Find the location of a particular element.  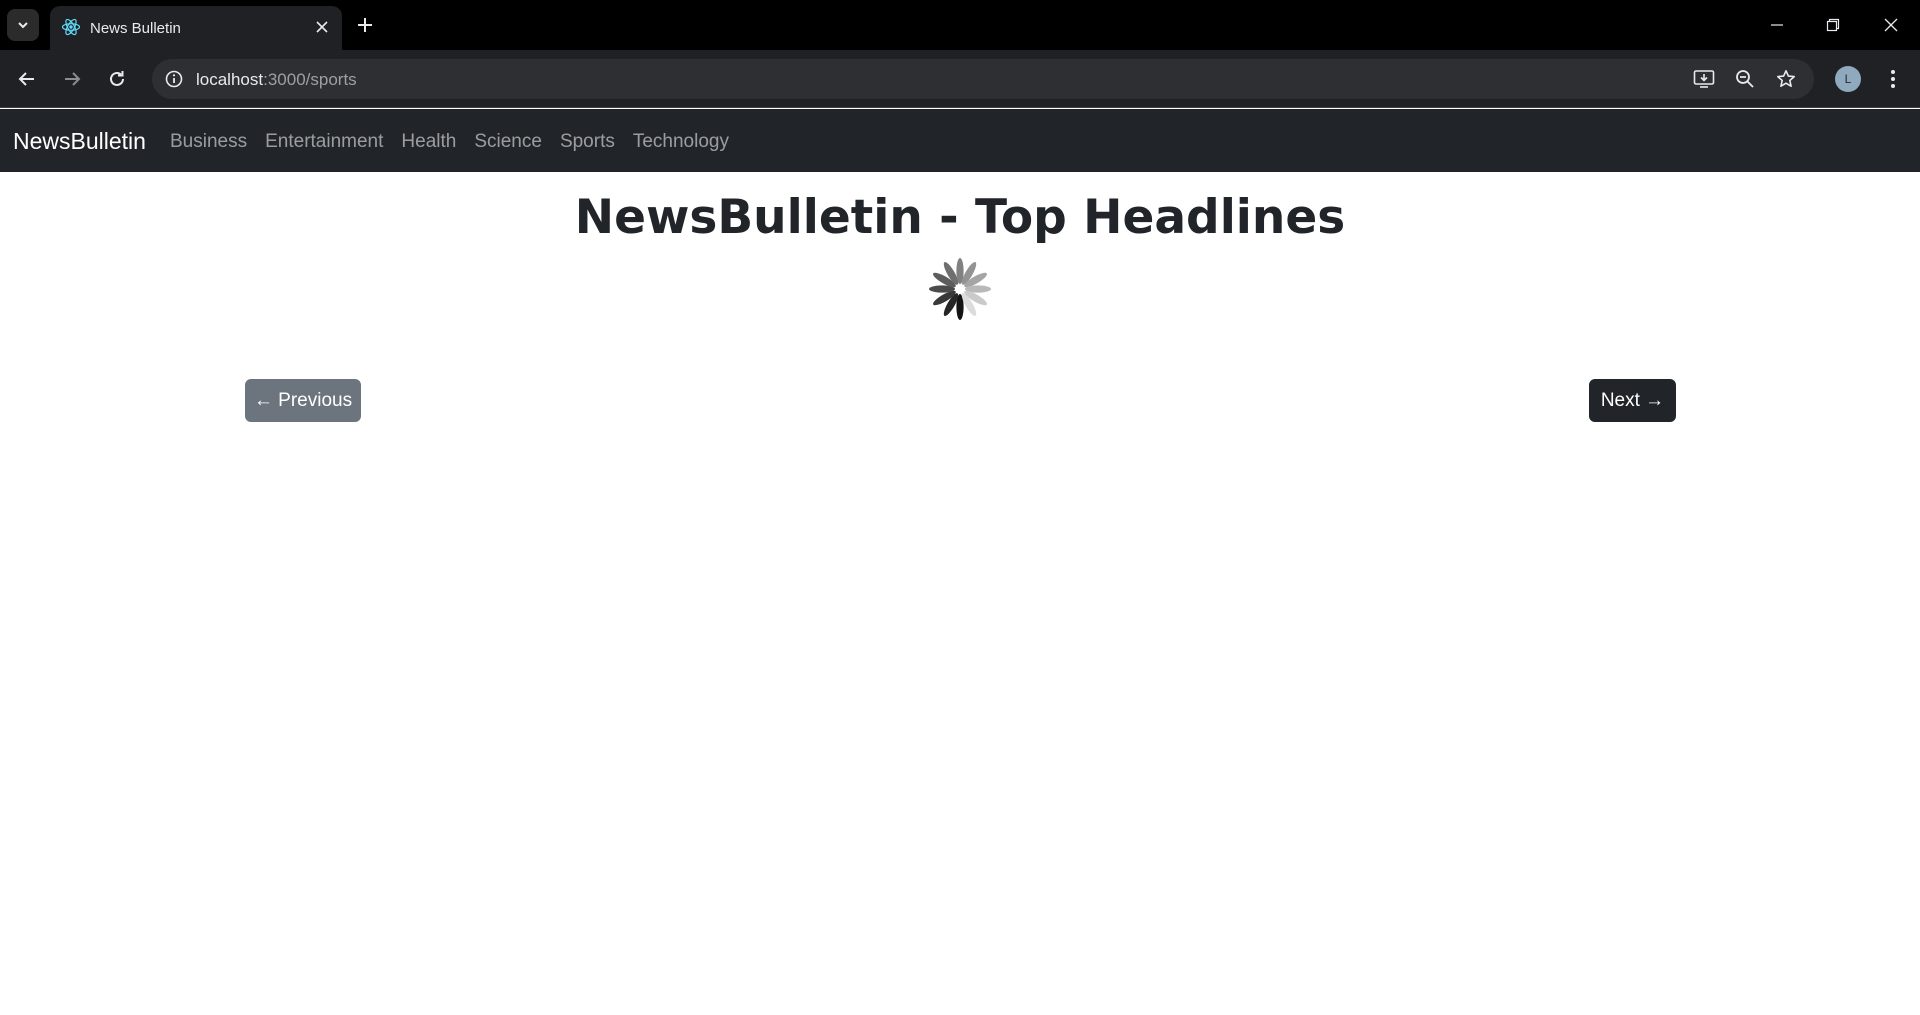

chevron-down-icon is located at coordinates (23, 25).